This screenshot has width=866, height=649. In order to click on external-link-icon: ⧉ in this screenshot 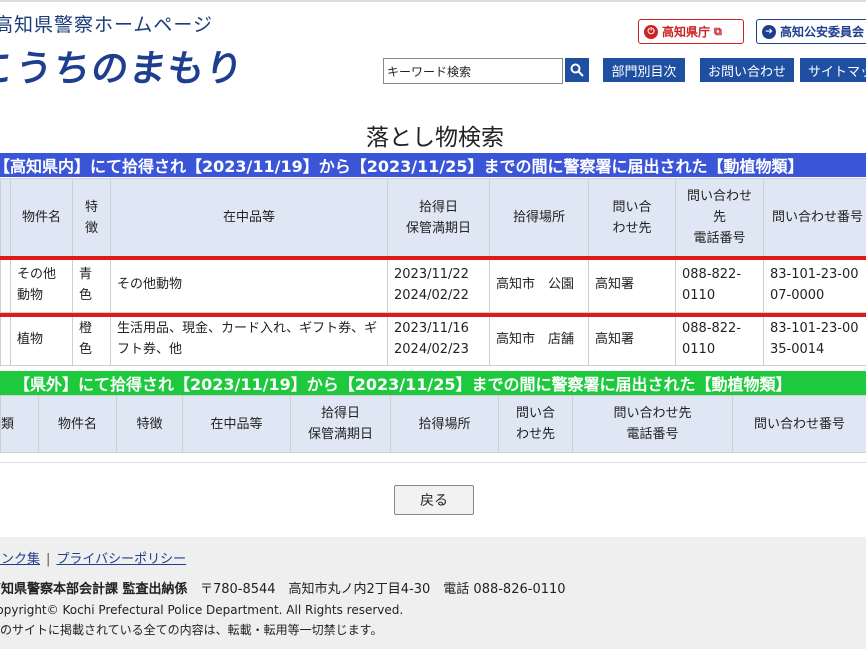, I will do `click(718, 31)`.